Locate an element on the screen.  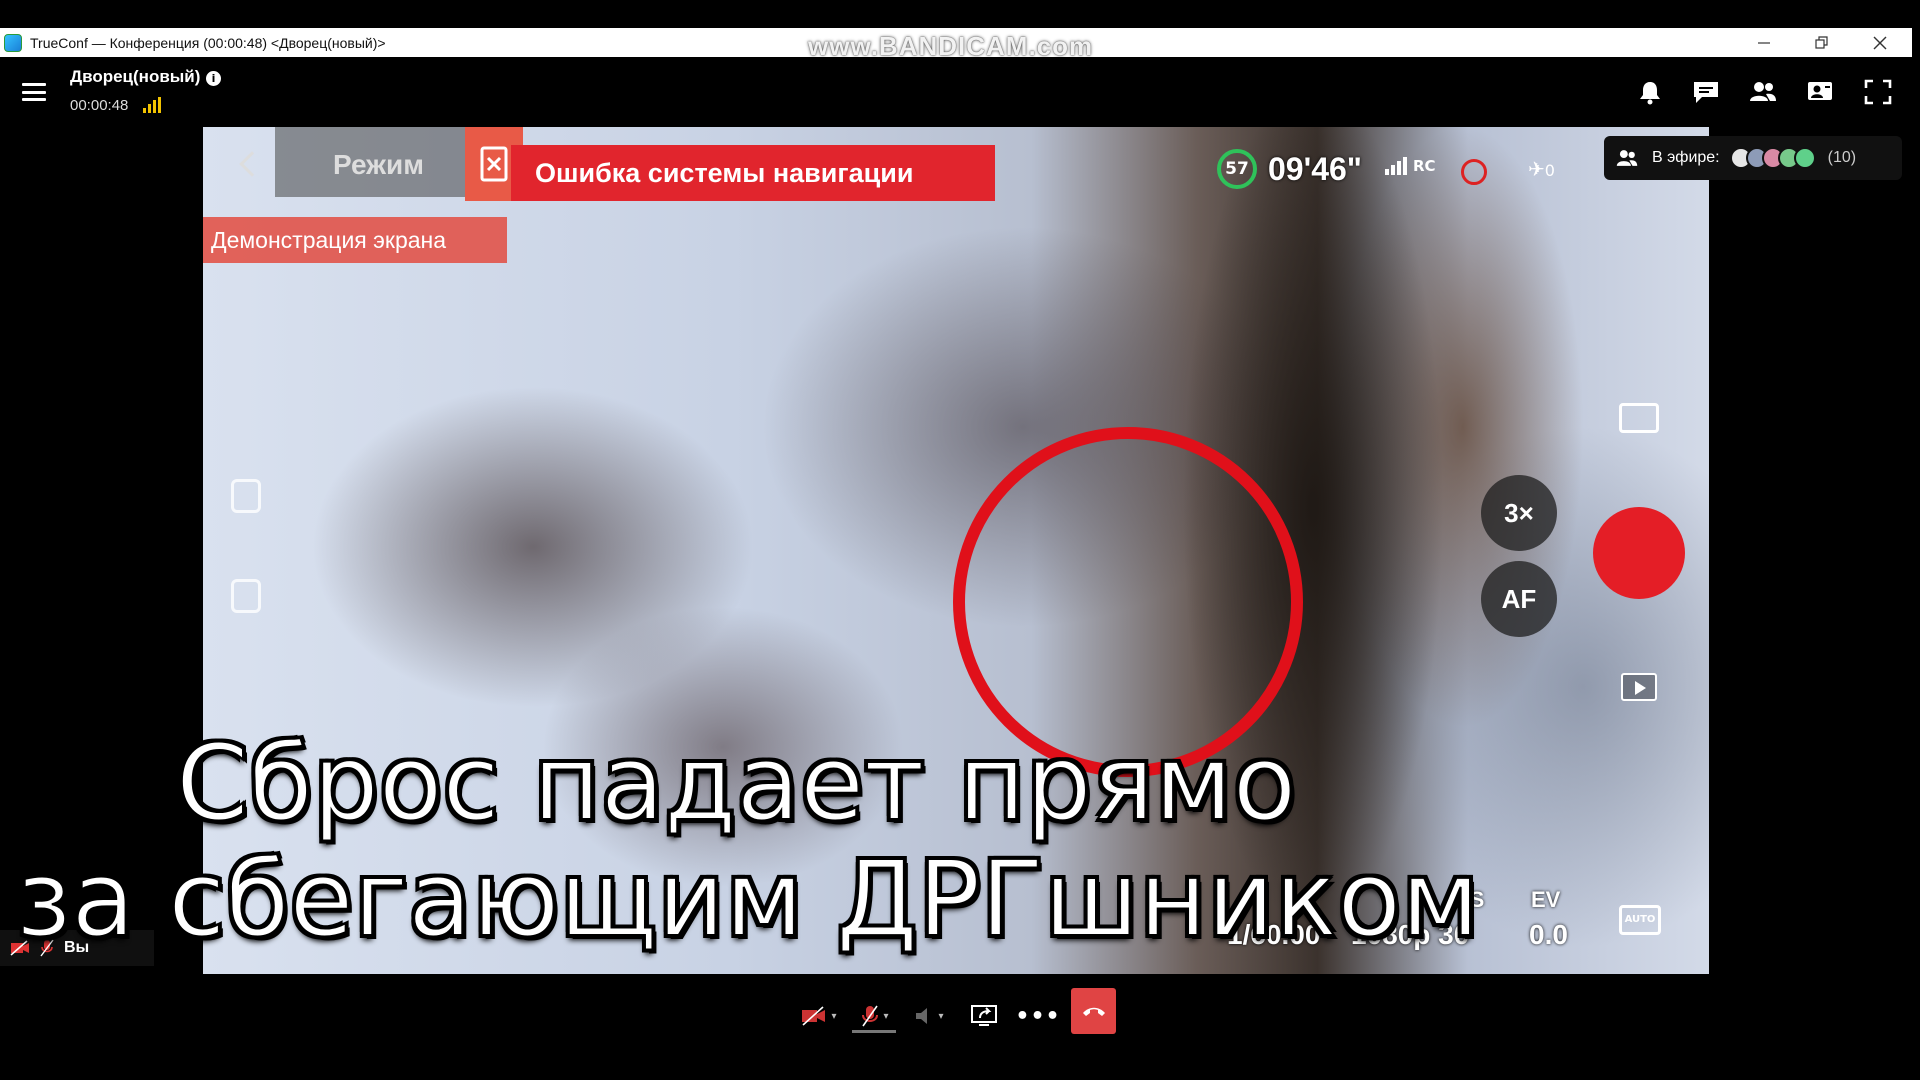
avatar is located at coordinates (1804, 158).